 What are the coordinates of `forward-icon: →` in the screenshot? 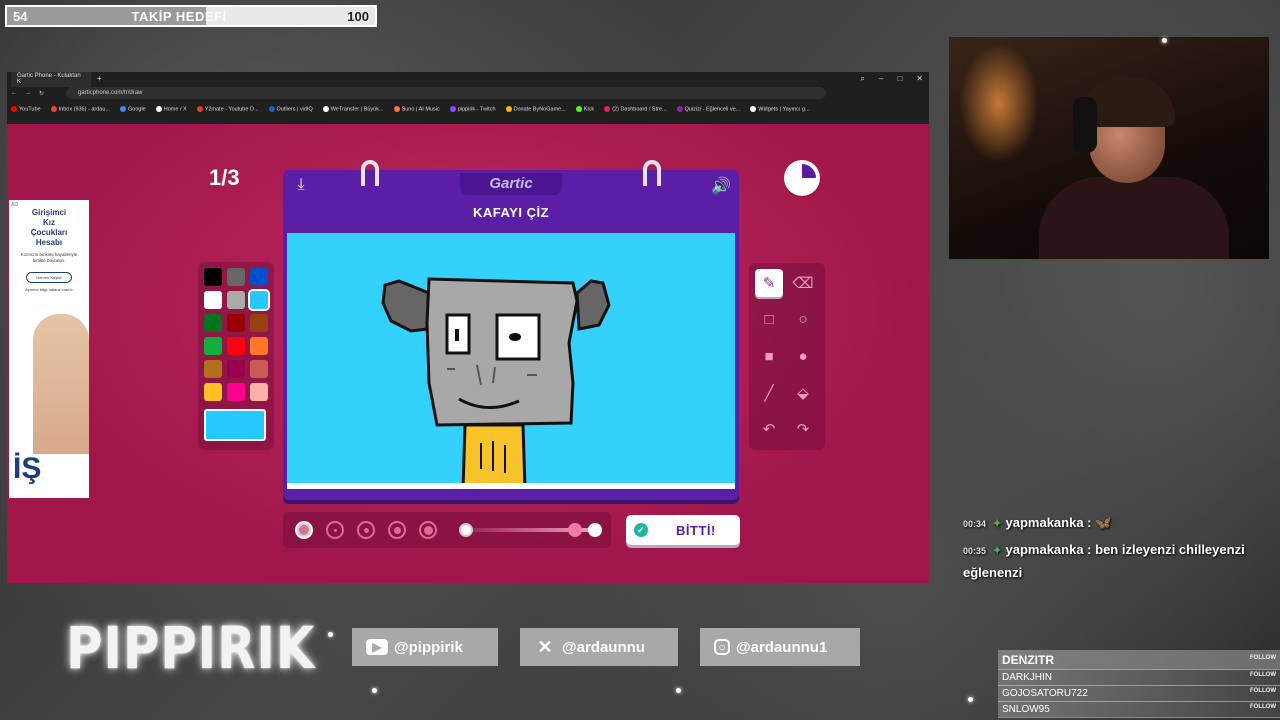 It's located at (28, 93).